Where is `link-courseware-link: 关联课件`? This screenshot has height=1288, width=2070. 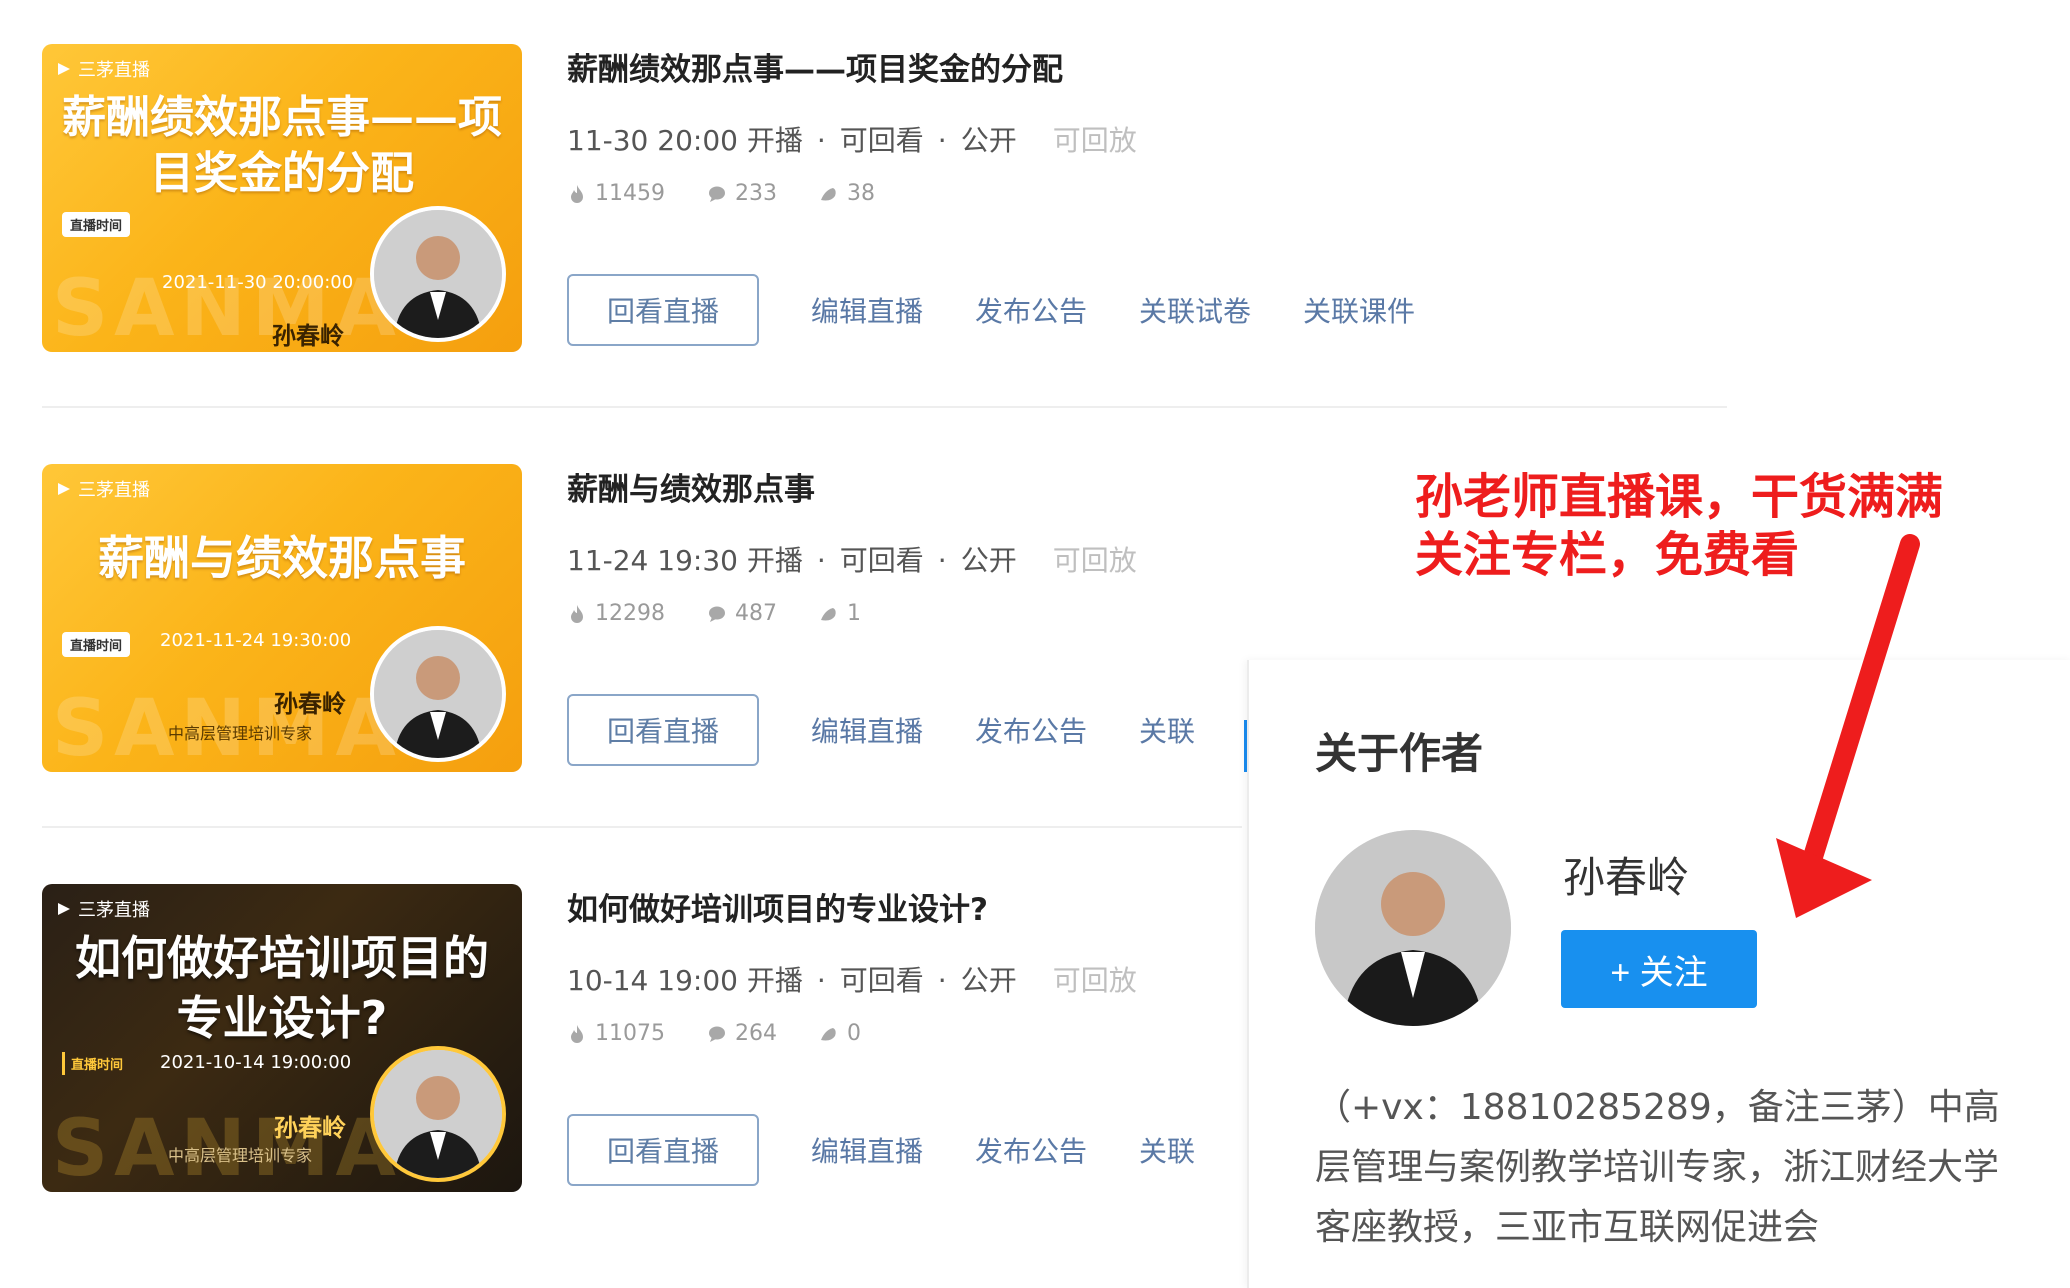 link-courseware-link: 关联课件 is located at coordinates (1359, 310).